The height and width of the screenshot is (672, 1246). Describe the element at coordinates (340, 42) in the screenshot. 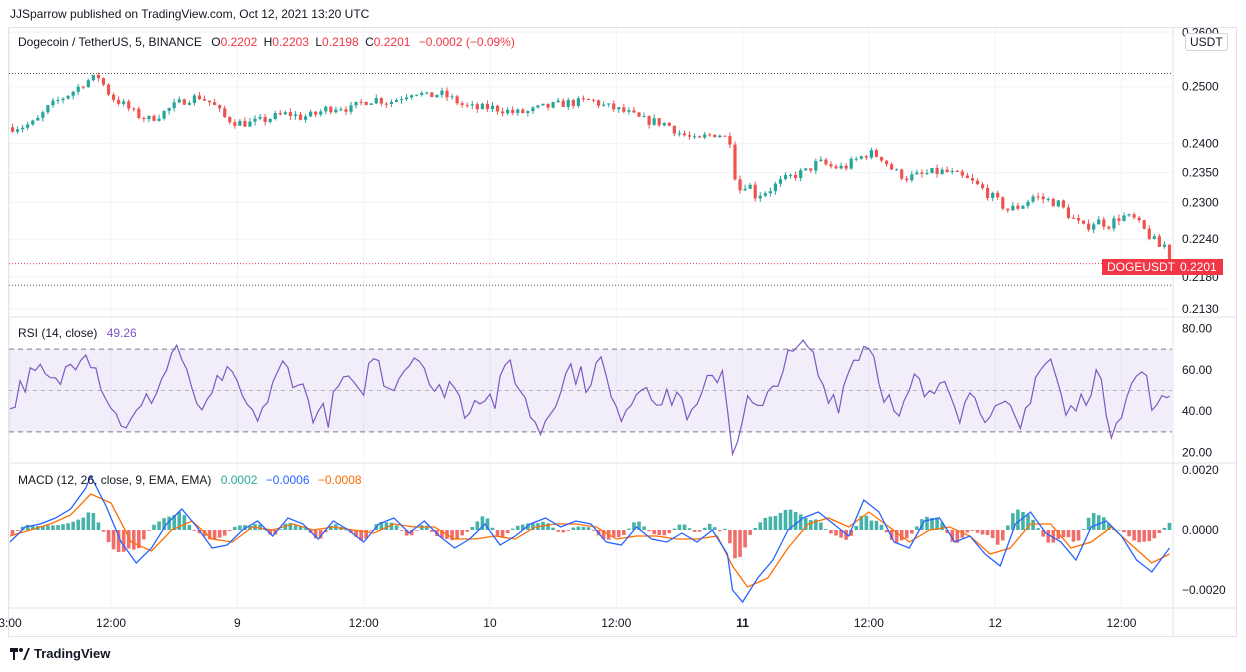

I see `low-value: 0.2198` at that location.